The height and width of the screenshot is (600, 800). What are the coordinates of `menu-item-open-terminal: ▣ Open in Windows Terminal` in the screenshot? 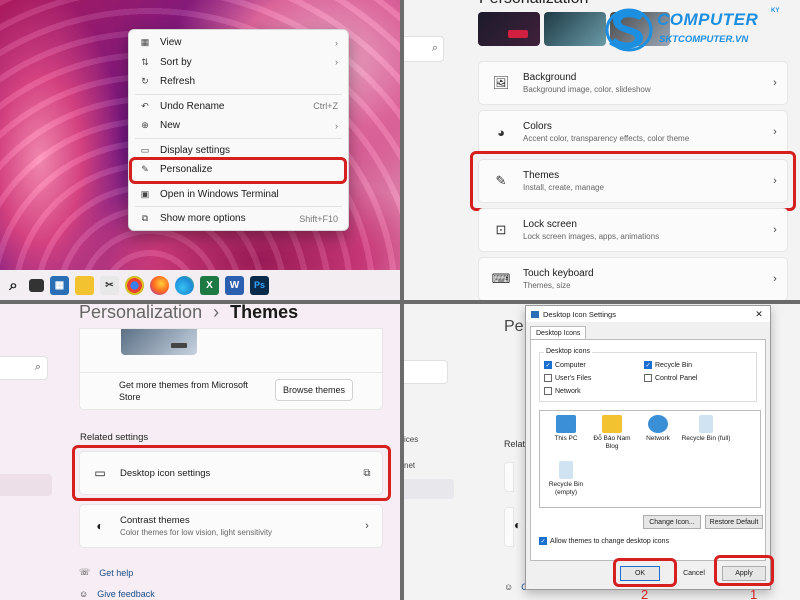 It's located at (238, 195).